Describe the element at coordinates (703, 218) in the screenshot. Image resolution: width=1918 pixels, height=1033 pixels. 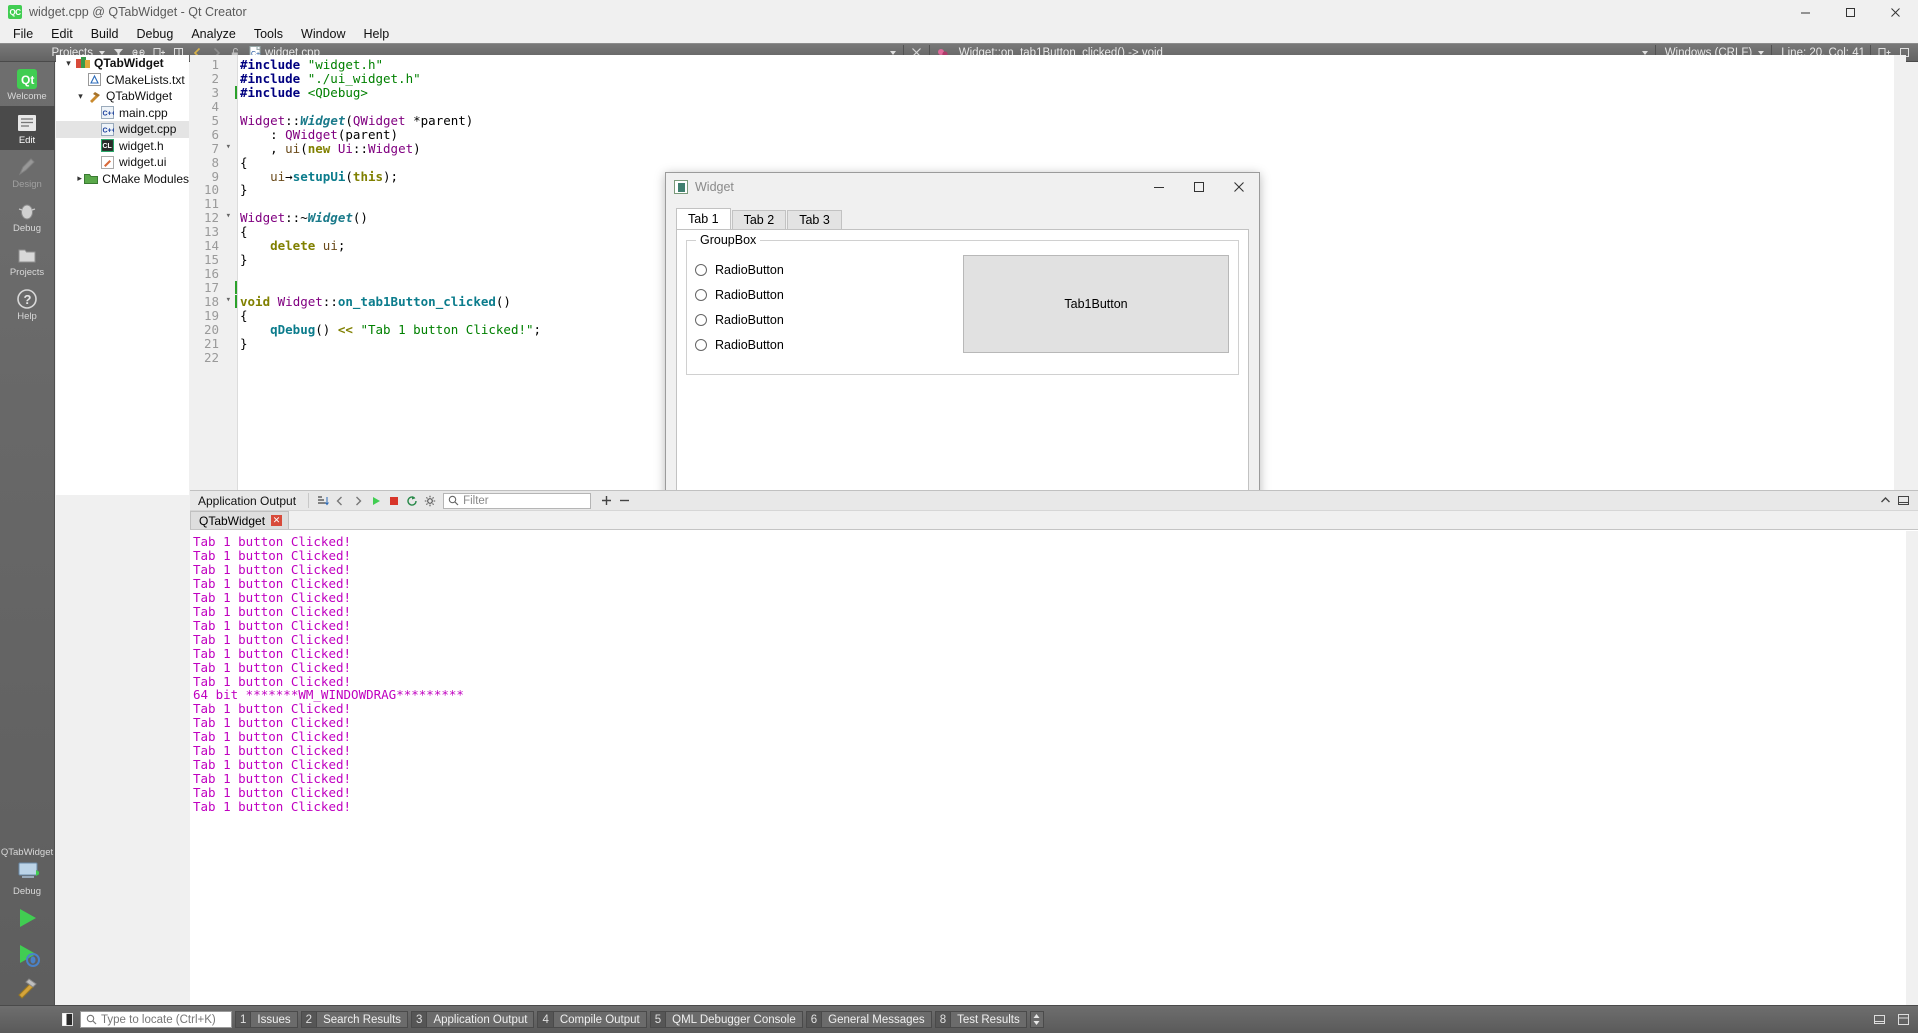
I see `tab-1: Tab 1` at that location.